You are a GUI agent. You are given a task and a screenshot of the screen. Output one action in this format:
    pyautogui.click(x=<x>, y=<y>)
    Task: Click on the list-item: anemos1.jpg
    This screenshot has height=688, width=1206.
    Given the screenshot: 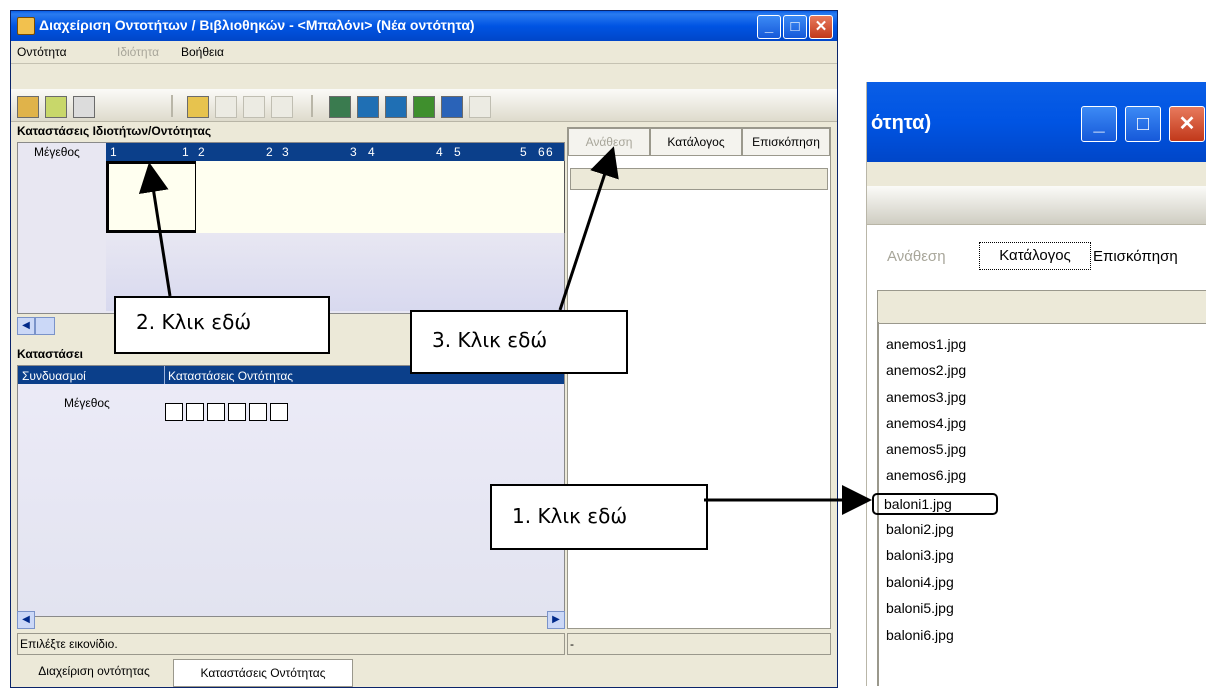 What is the action you would take?
    pyautogui.click(x=926, y=344)
    